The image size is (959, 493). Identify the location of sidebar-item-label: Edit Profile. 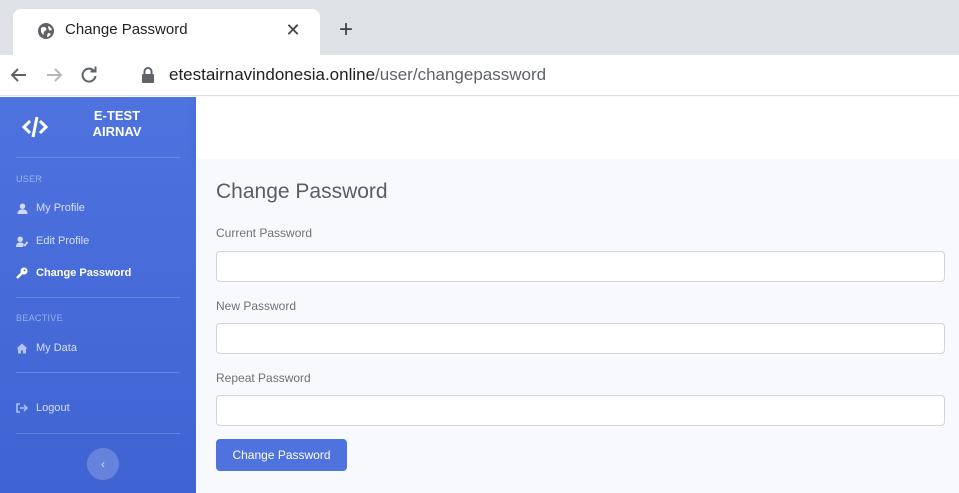
(63, 241).